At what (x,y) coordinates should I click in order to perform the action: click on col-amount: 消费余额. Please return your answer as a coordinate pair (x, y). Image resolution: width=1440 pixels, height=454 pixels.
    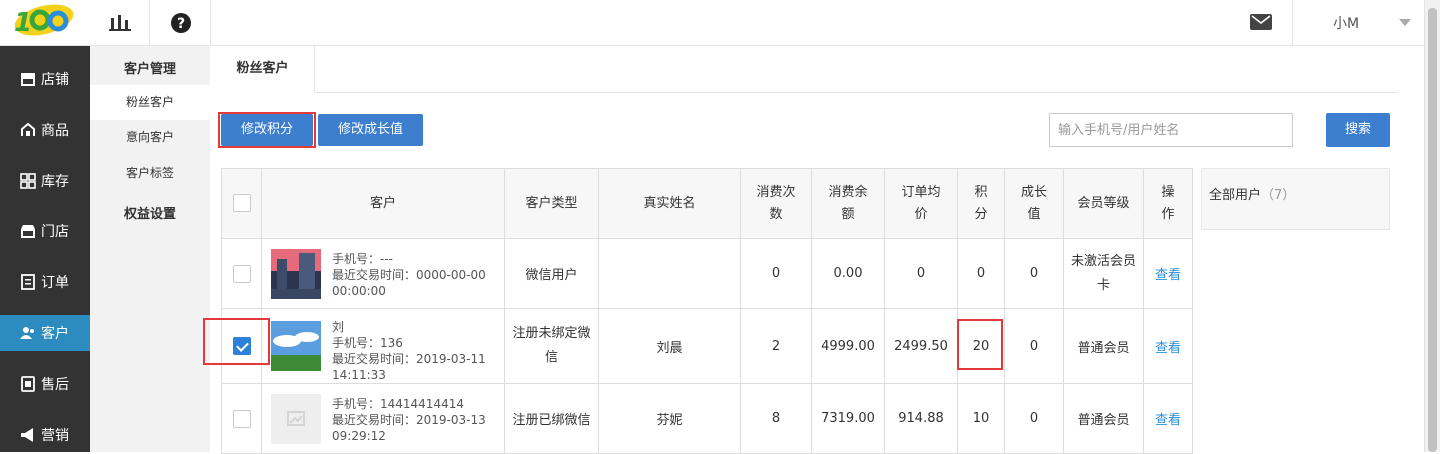
    Looking at the image, I should click on (848, 203).